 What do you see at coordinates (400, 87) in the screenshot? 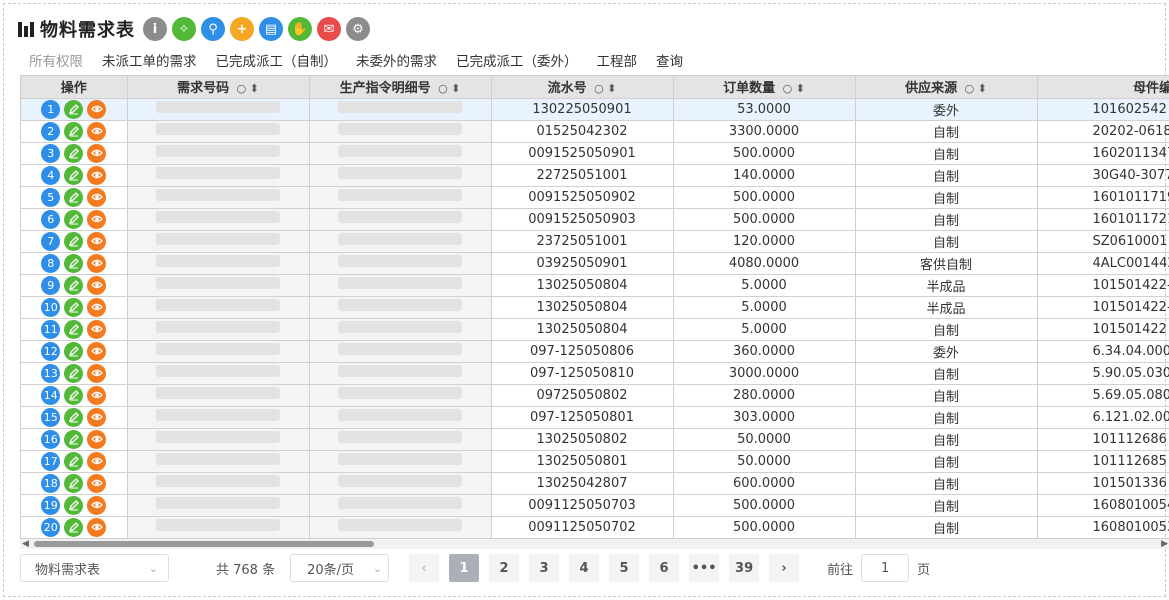
I see `column-header: 生产指令明细号 ○ ⬍` at bounding box center [400, 87].